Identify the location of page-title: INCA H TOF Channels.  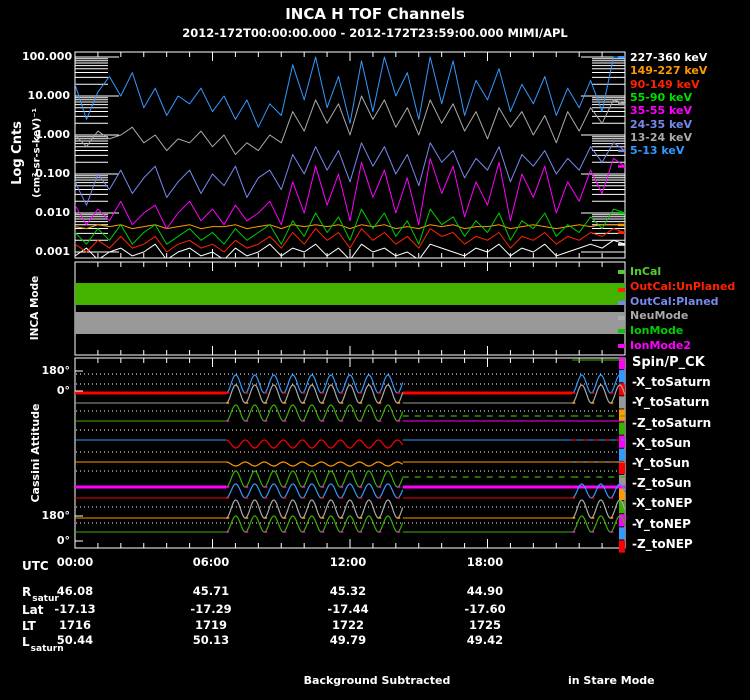
(375, 14).